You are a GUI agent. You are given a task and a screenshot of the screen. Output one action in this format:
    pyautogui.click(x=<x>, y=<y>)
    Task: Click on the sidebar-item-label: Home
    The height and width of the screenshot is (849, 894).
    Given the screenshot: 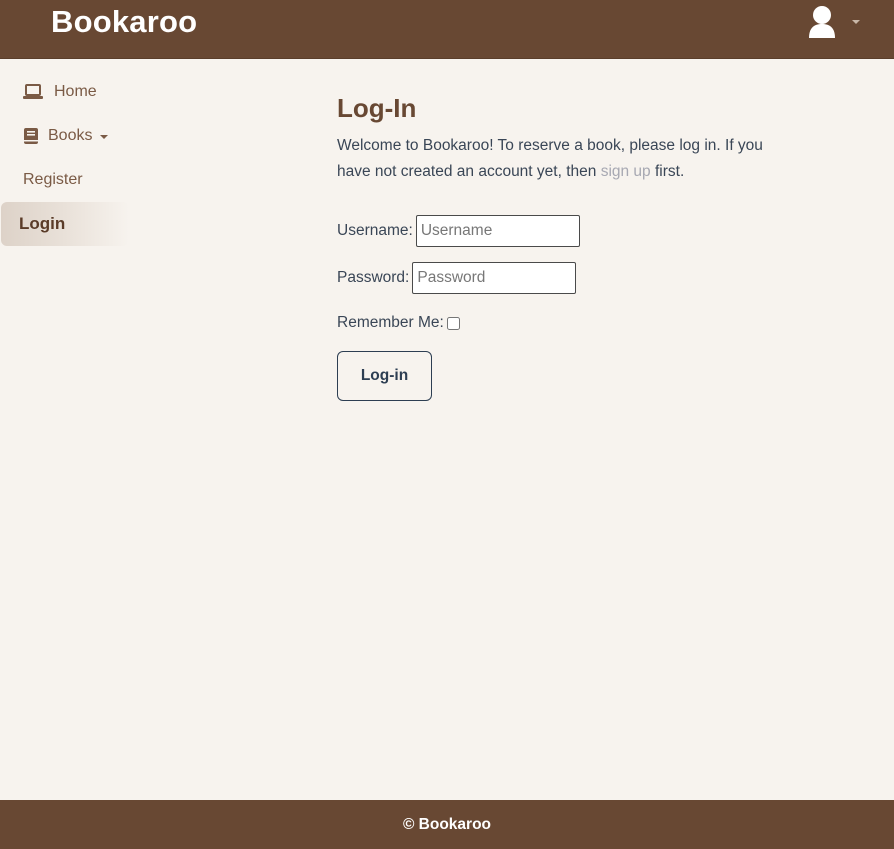 What is the action you would take?
    pyautogui.click(x=75, y=91)
    